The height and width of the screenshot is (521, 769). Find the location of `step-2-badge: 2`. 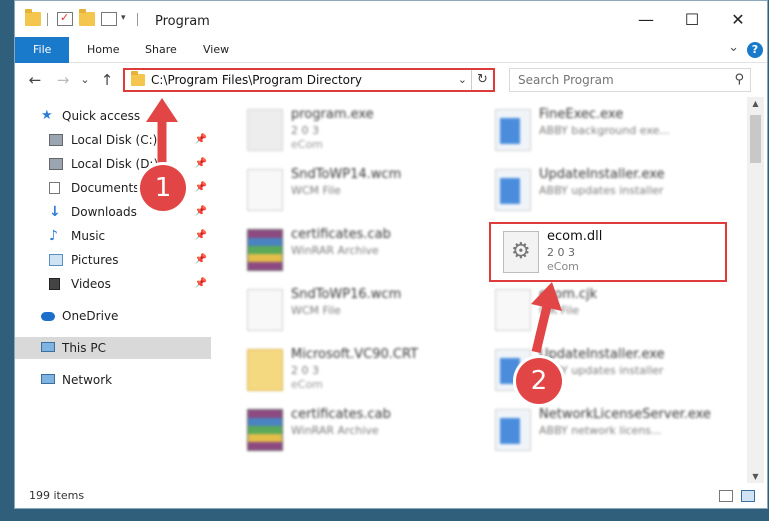

step-2-badge: 2 is located at coordinates (539, 381).